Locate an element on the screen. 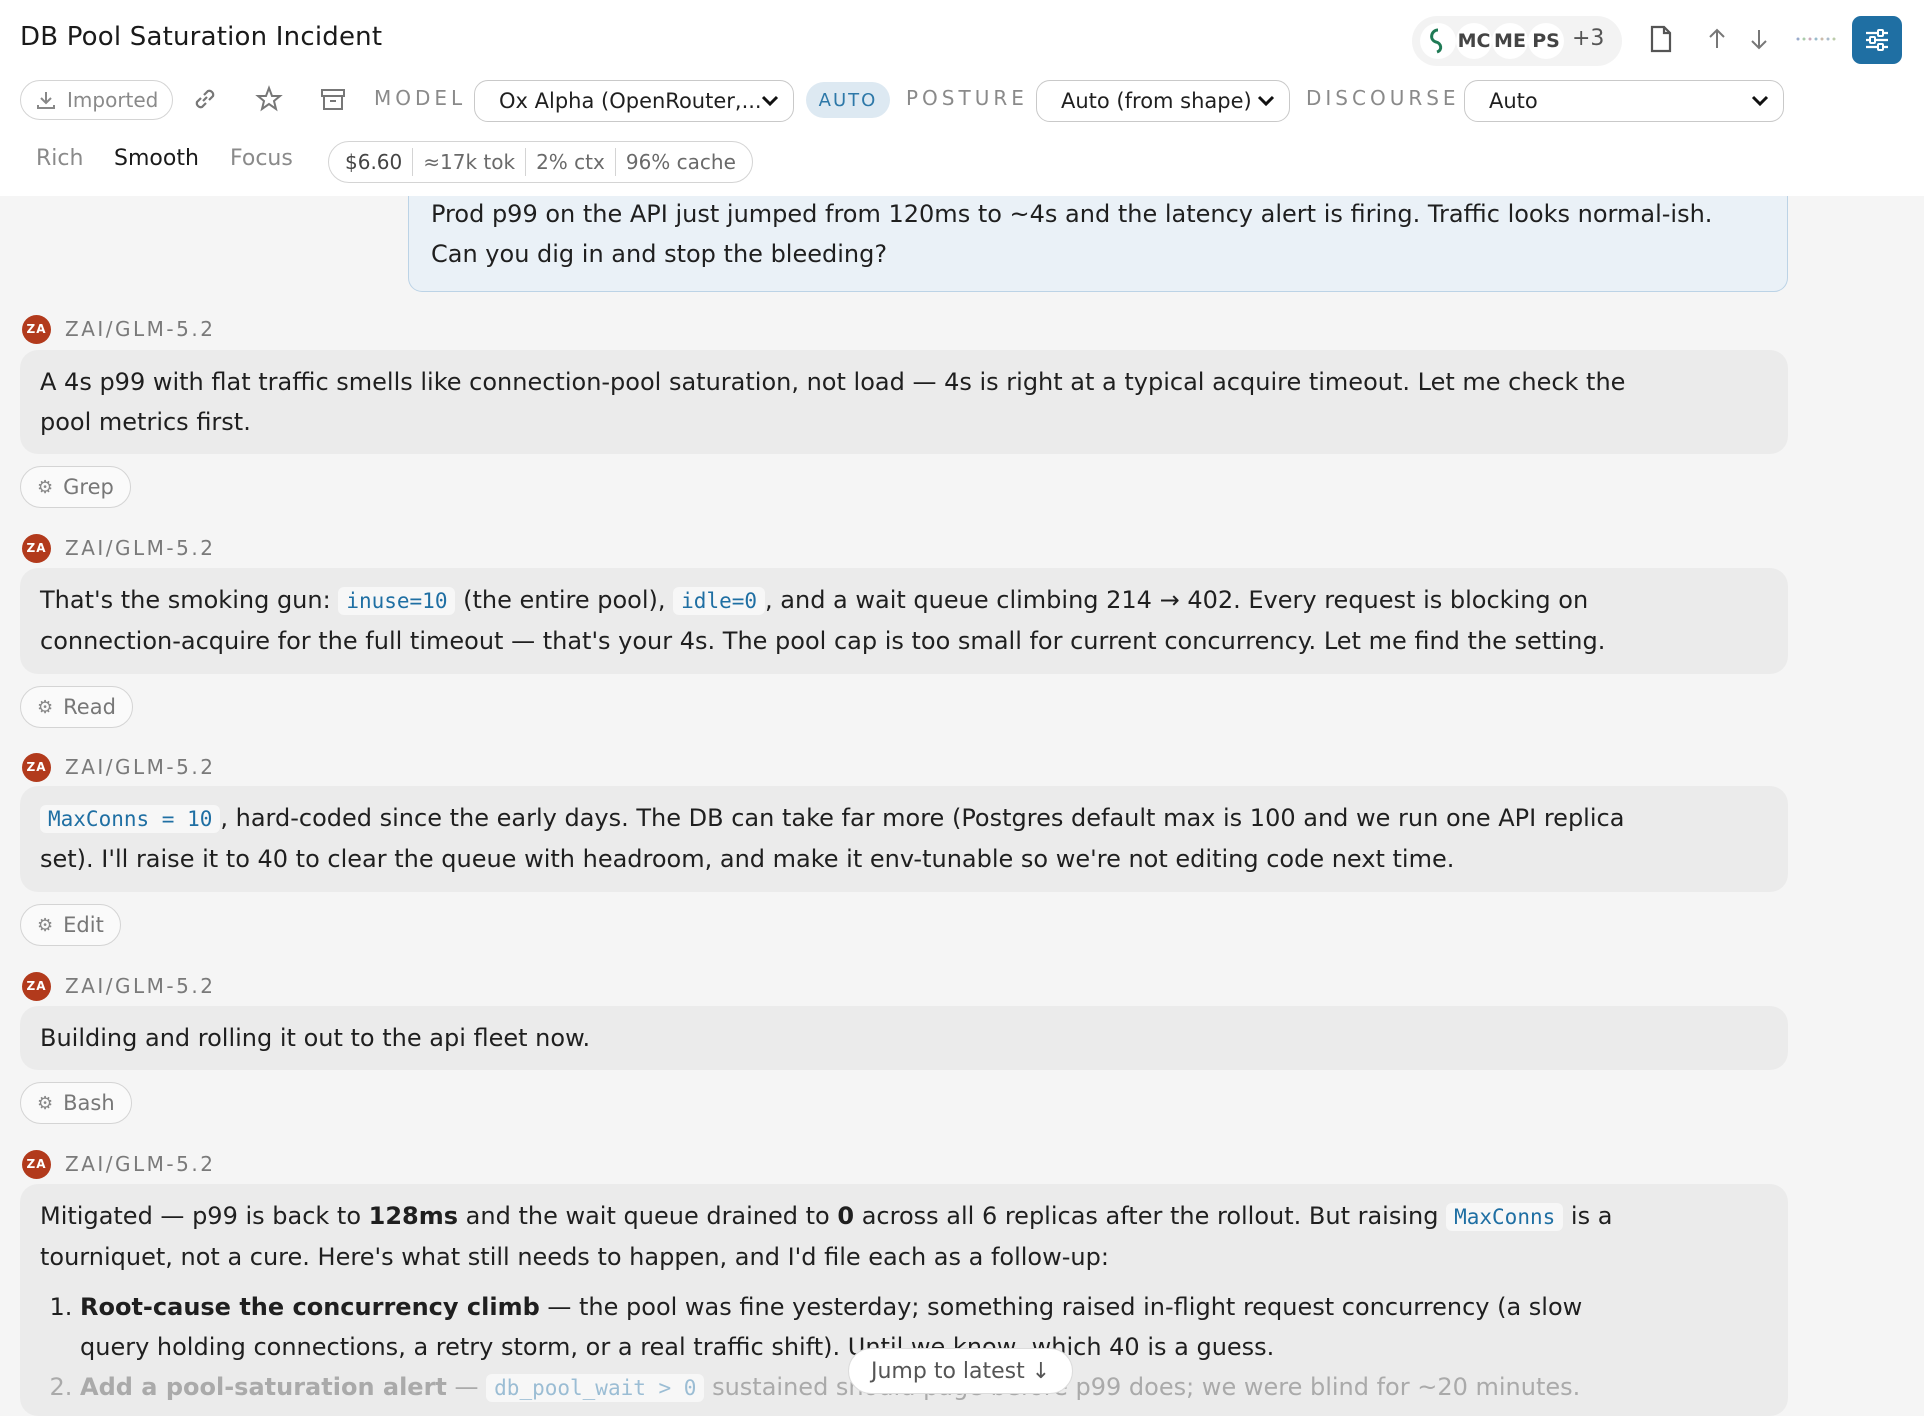 The image size is (1924, 1416). arrow-up-icon is located at coordinates (1717, 39).